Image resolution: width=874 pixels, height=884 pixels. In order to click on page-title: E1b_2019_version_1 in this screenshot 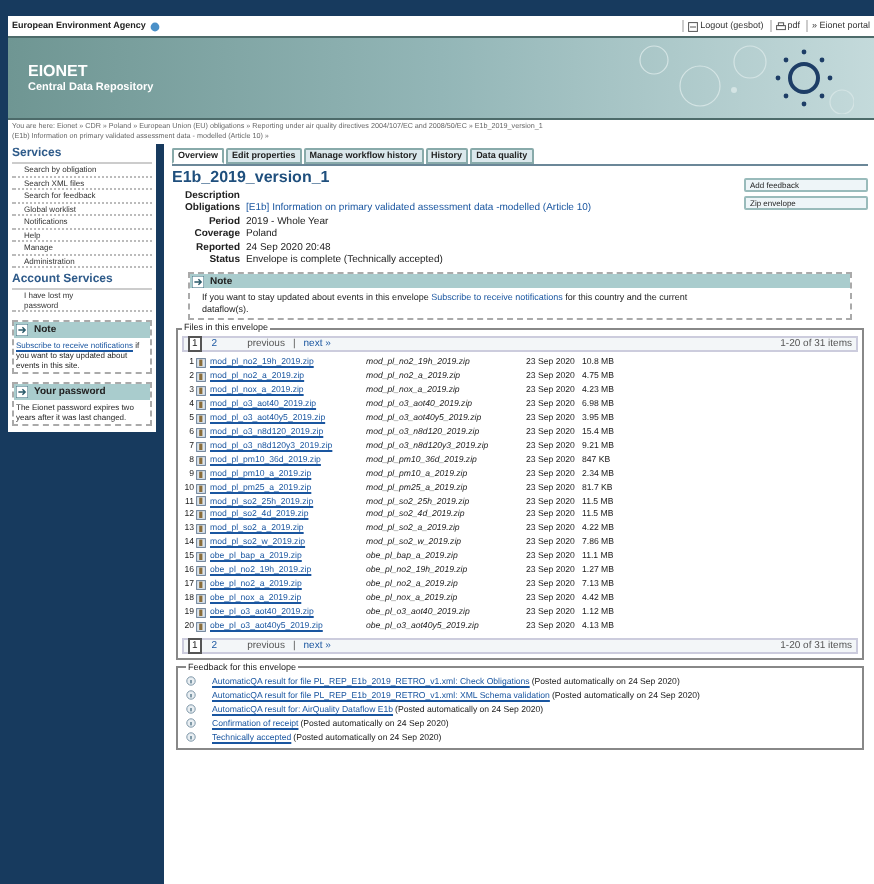, I will do `click(252, 178)`.